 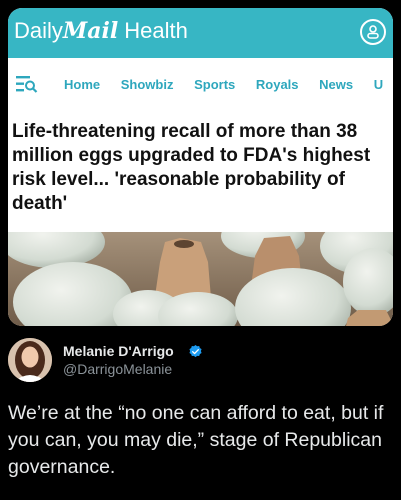 What do you see at coordinates (200, 33) in the screenshot?
I see `site-header: DailyMail Health` at bounding box center [200, 33].